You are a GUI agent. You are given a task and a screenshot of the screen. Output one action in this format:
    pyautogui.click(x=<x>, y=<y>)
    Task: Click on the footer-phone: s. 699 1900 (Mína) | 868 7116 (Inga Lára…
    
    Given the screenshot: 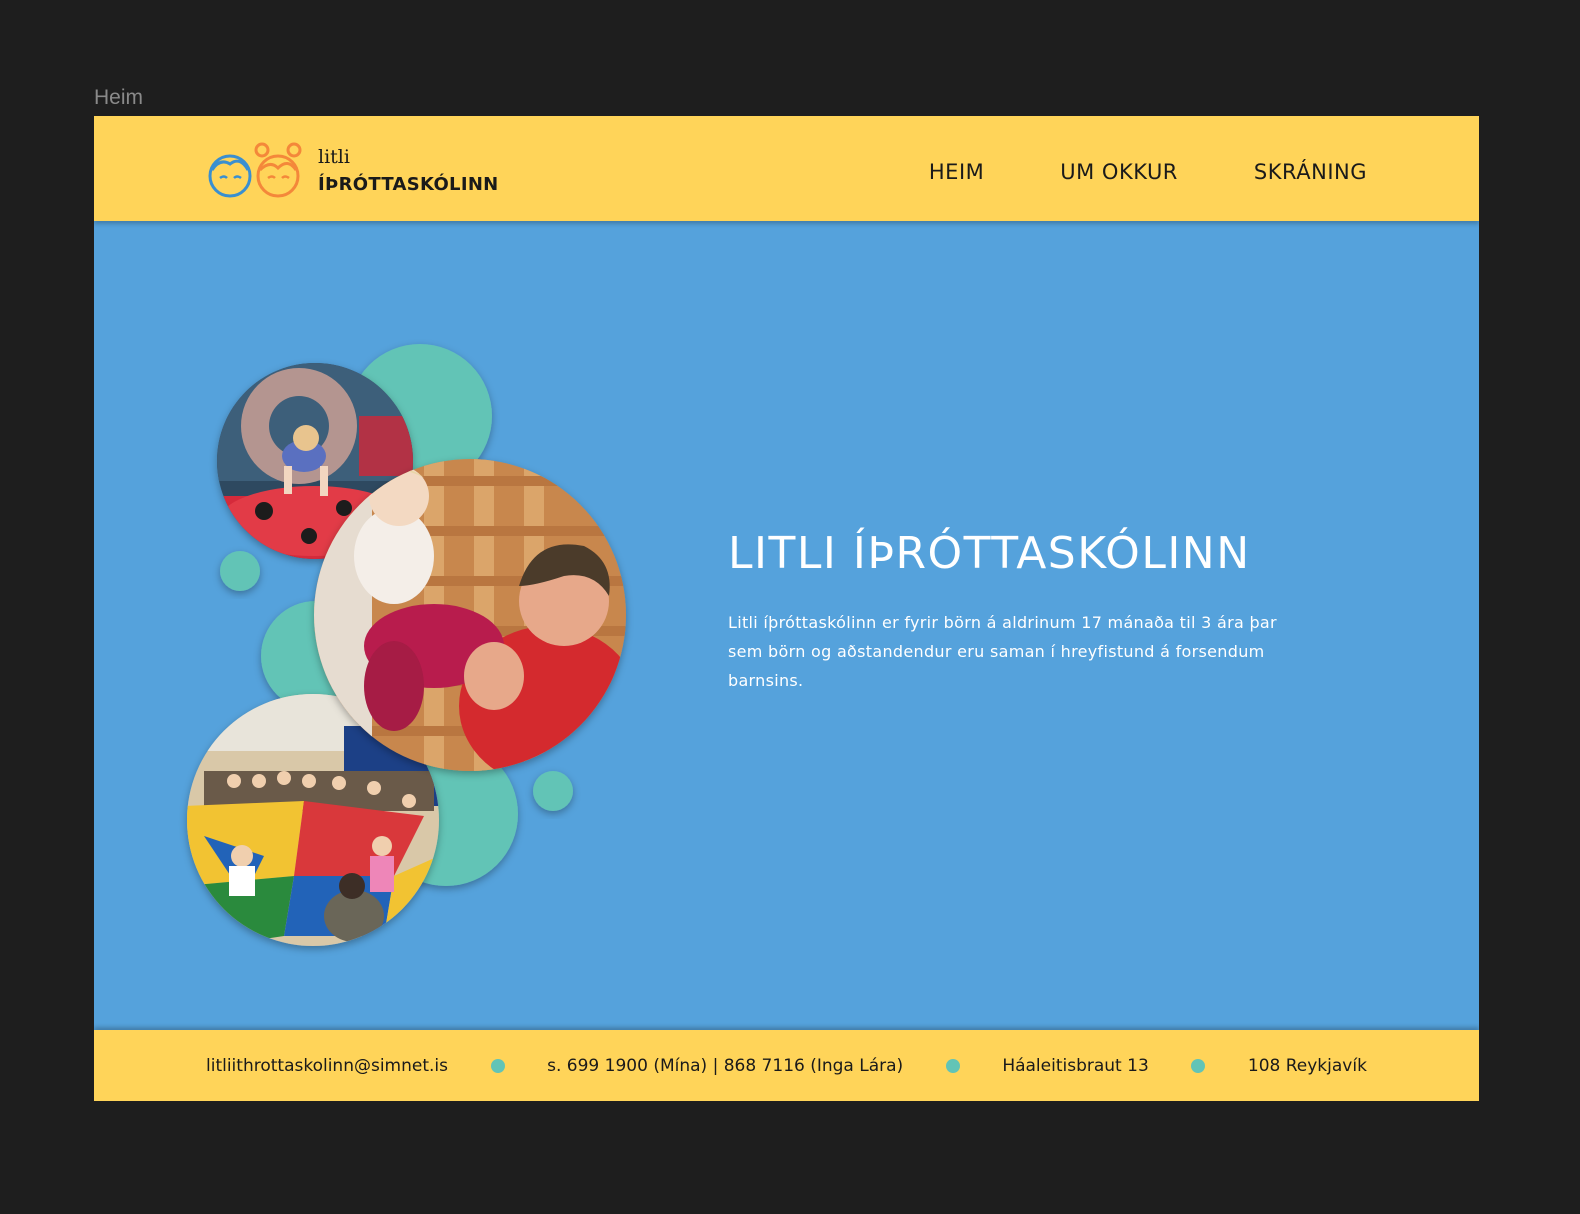 What is the action you would take?
    pyautogui.click(x=725, y=1065)
    